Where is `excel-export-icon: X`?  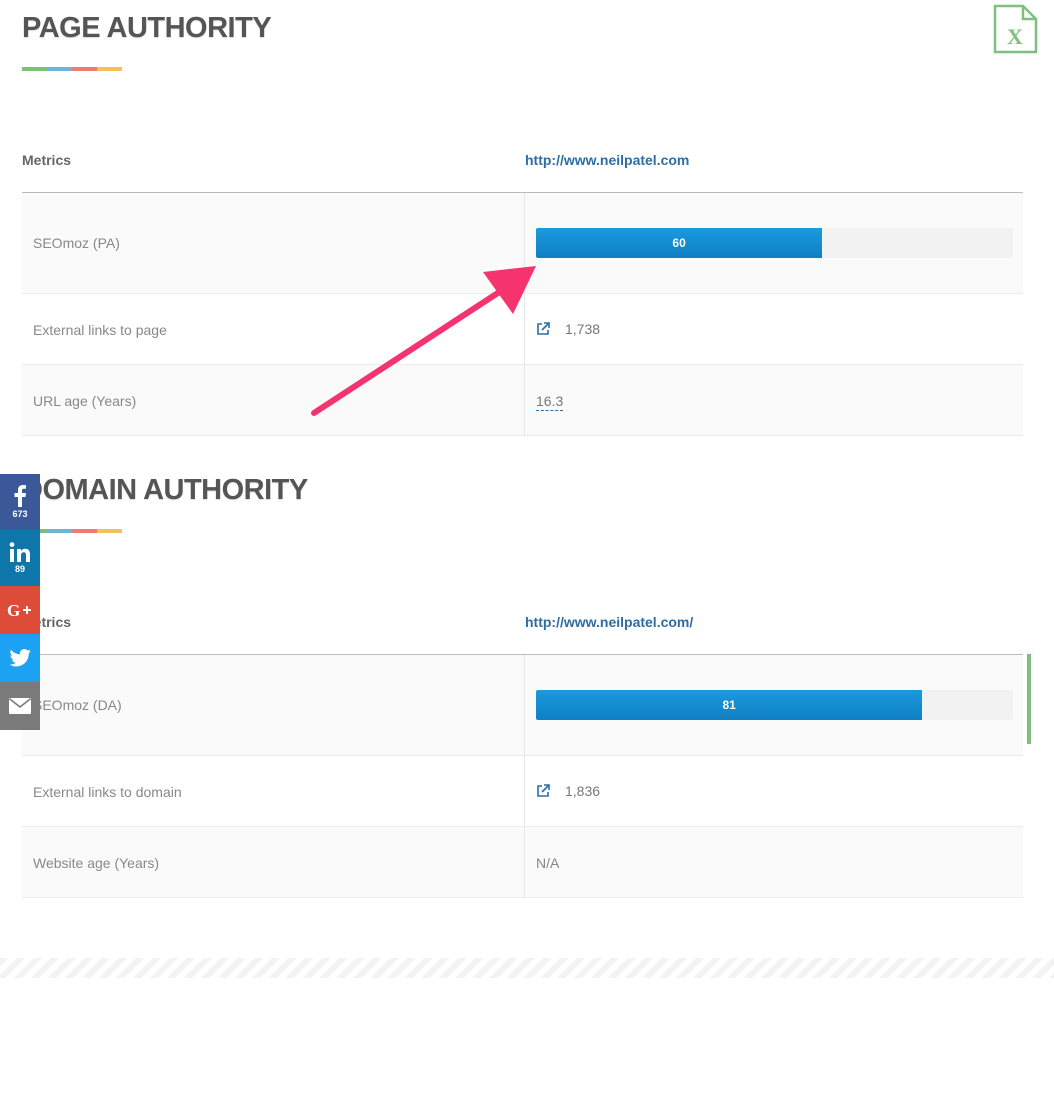
excel-export-icon: X is located at coordinates (1015, 29).